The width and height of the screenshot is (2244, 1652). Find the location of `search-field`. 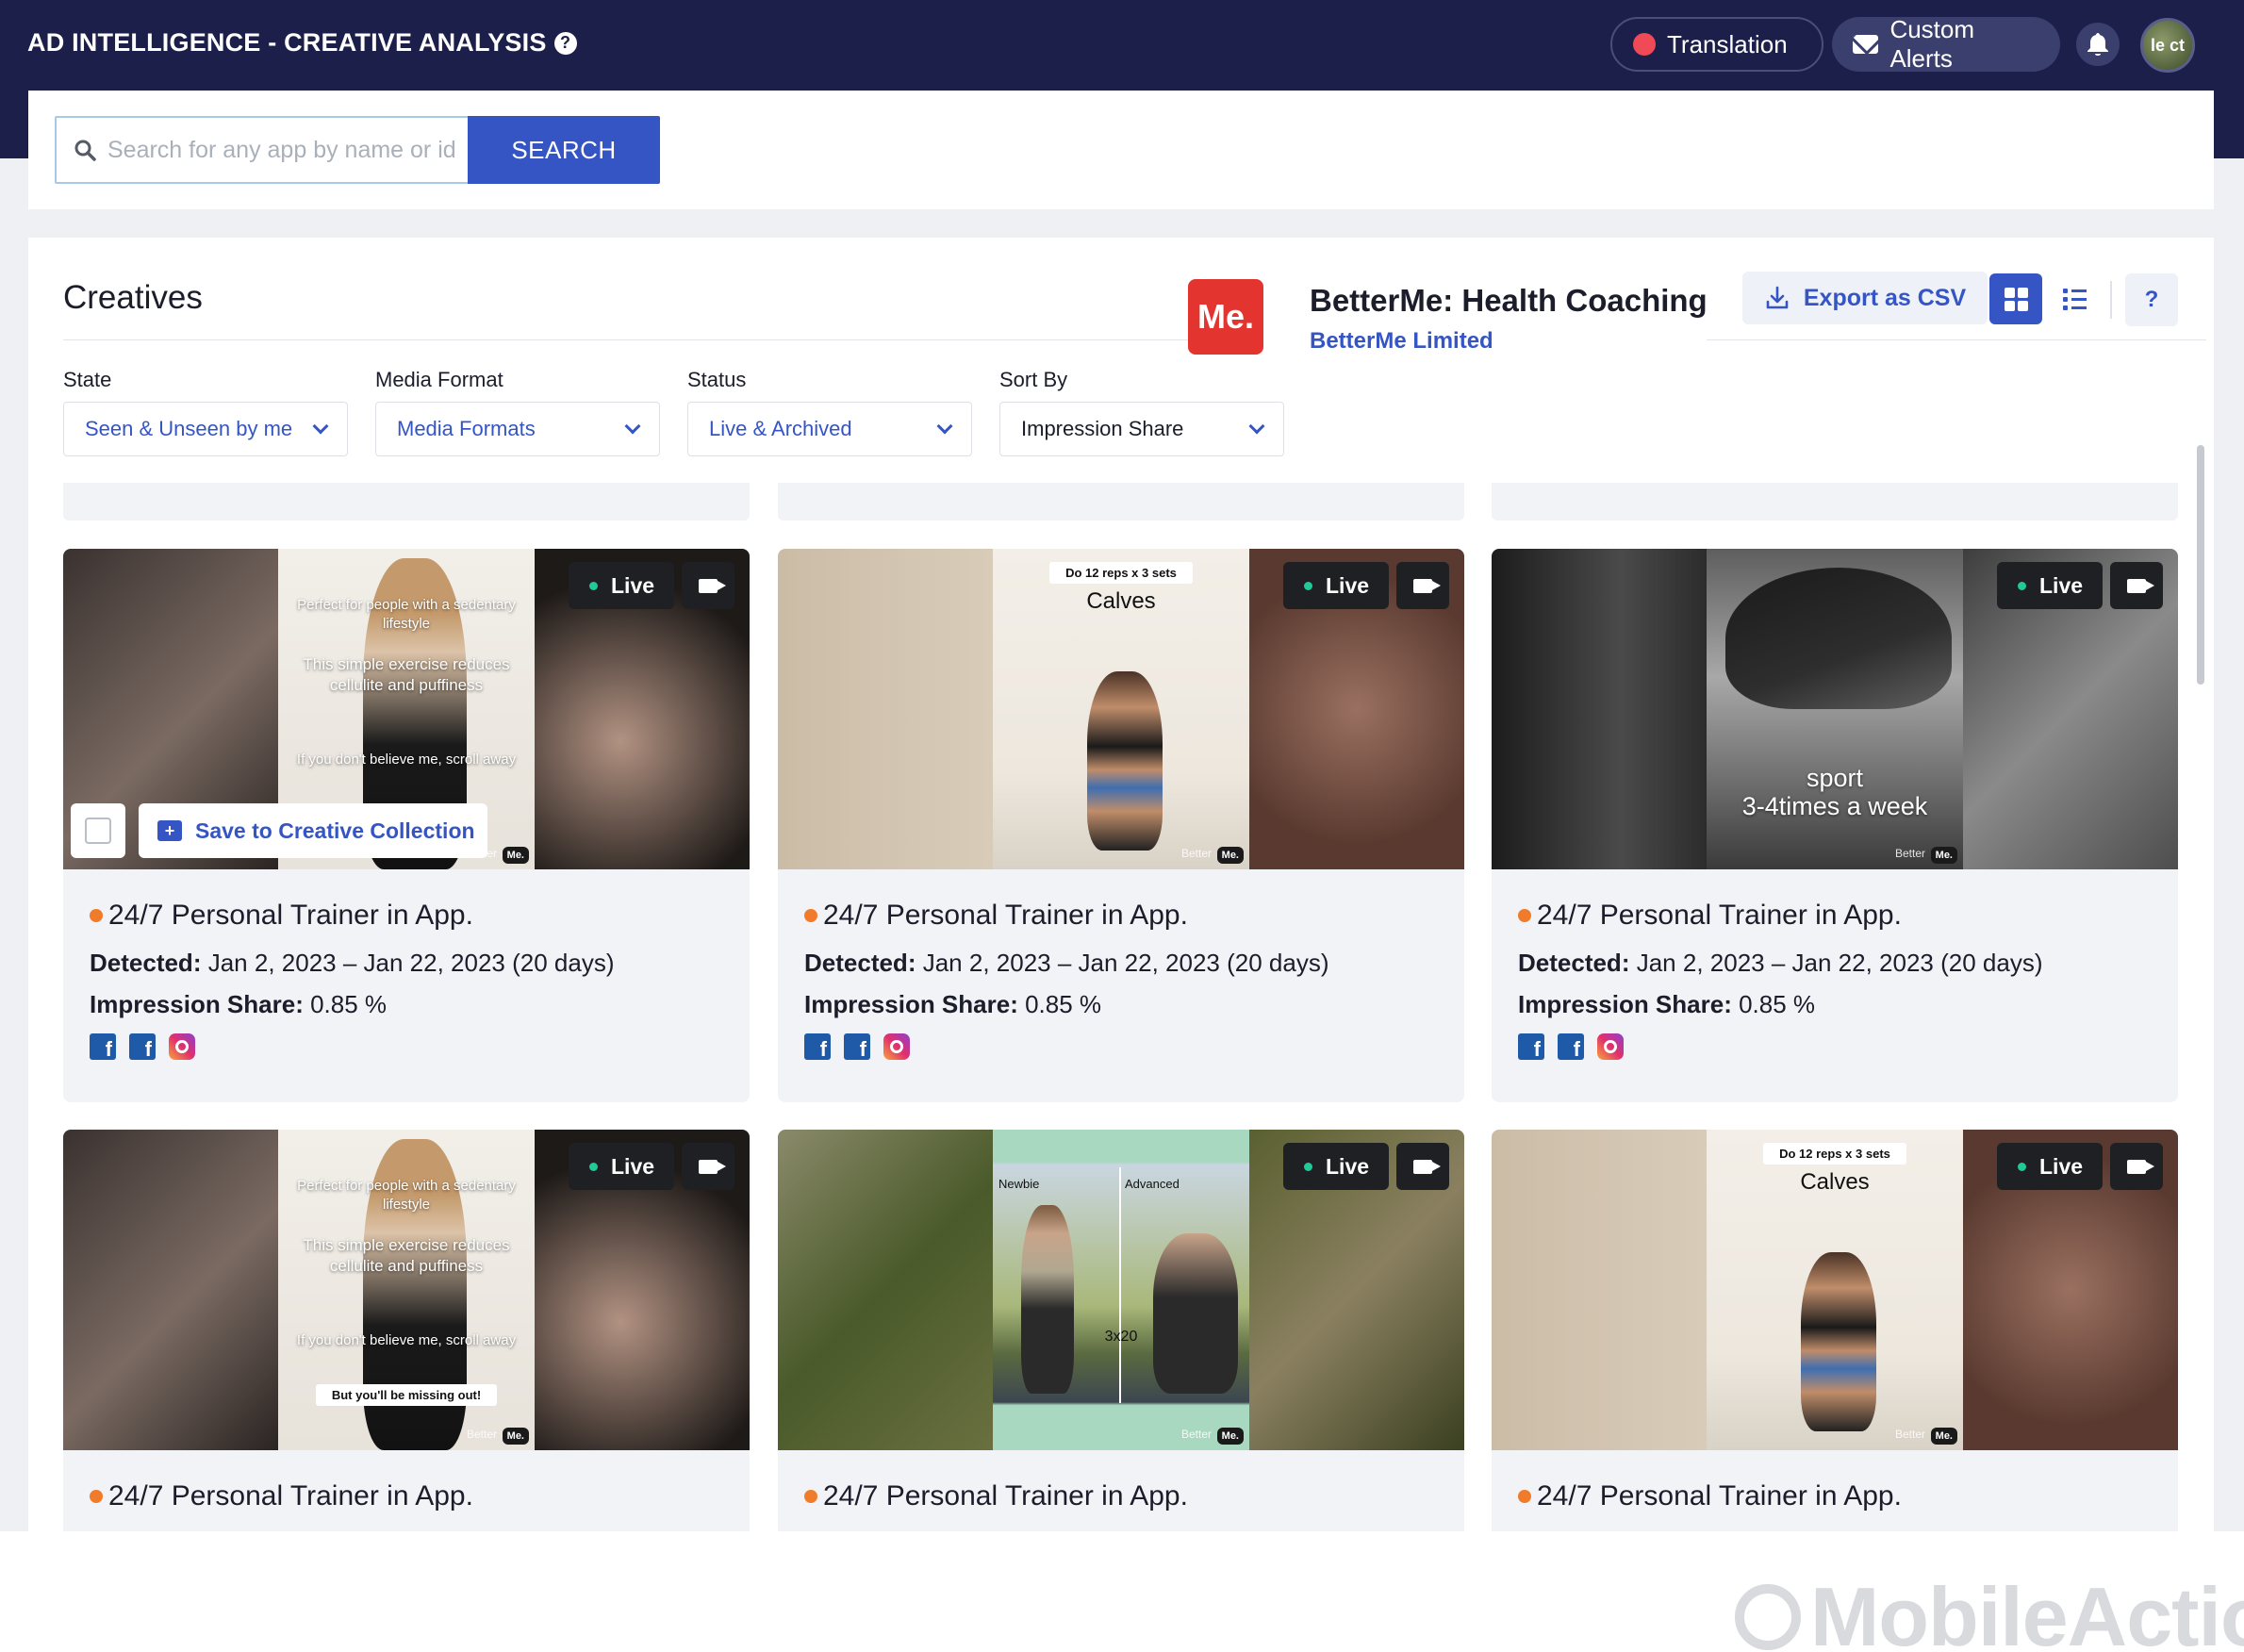

search-field is located at coordinates (262, 150).